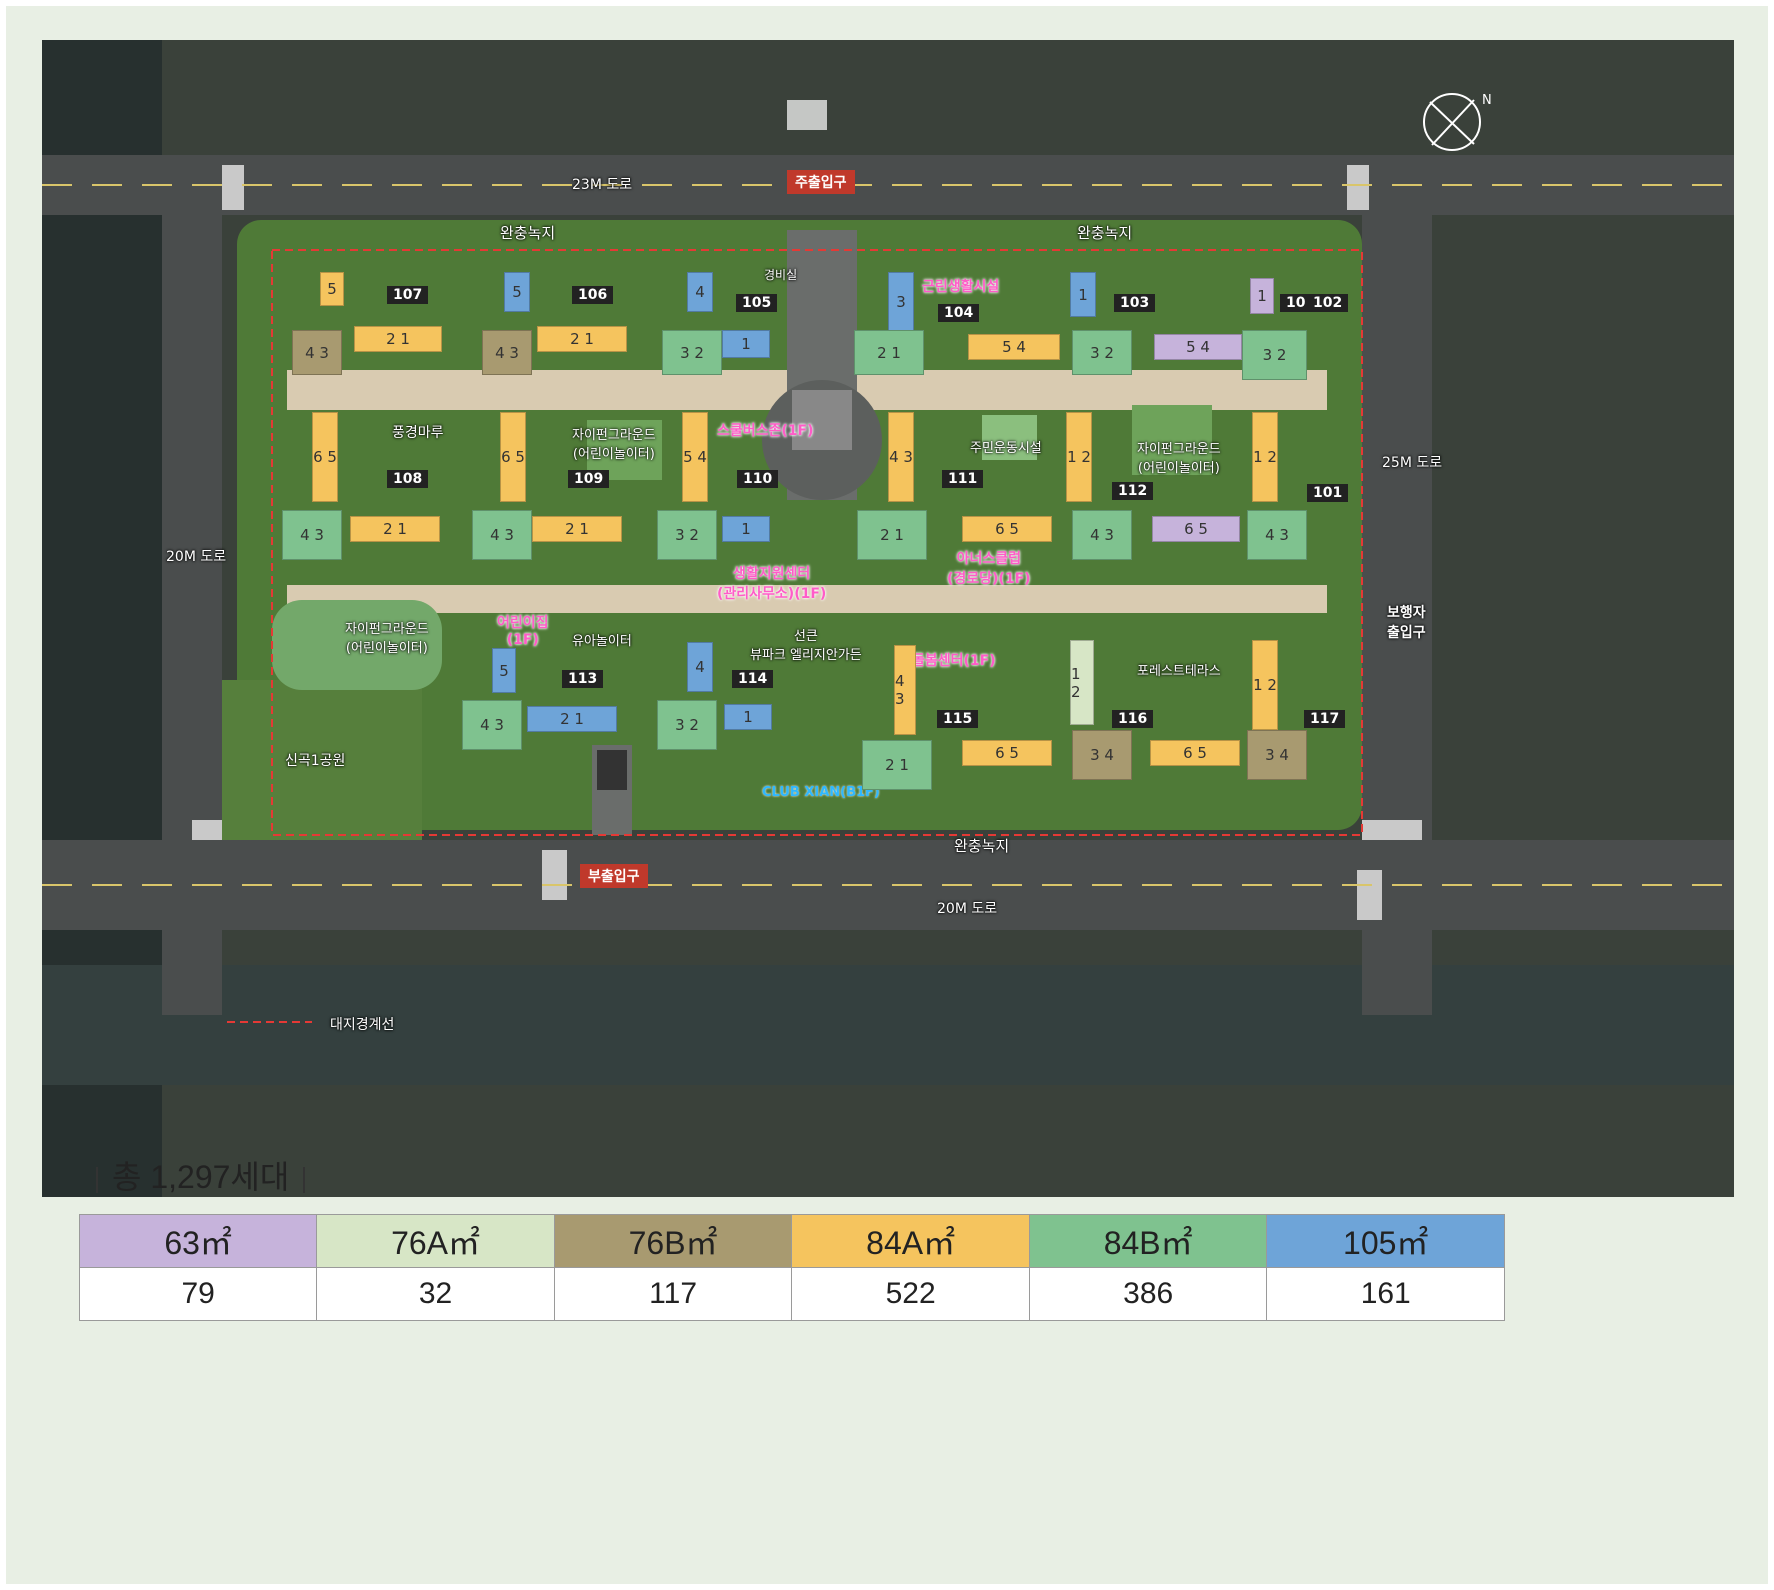 The height and width of the screenshot is (1590, 1774). I want to click on unit-count: 117, so click(673, 1294).